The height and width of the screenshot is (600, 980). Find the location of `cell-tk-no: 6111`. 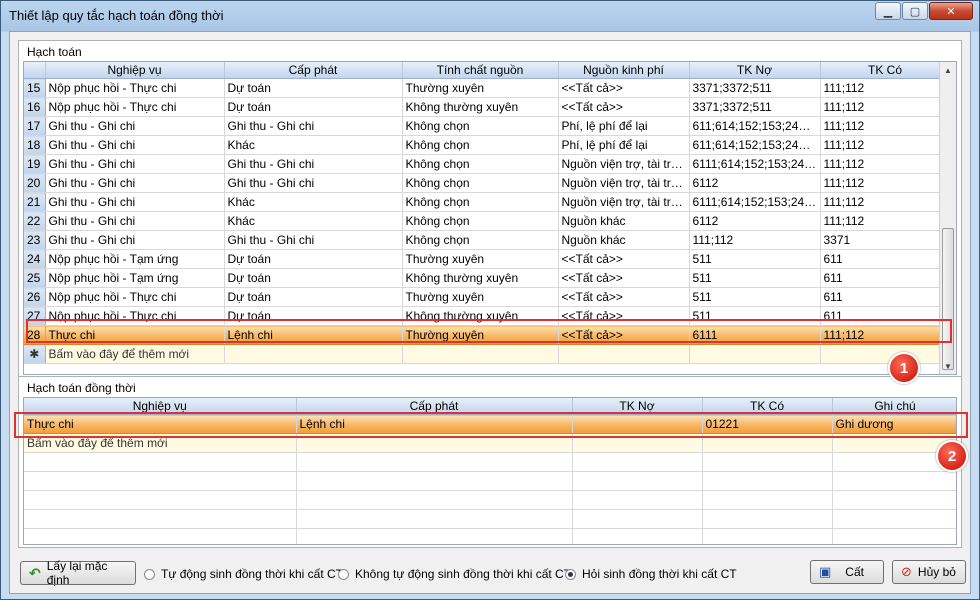

cell-tk-no: 6111 is located at coordinates (755, 335).